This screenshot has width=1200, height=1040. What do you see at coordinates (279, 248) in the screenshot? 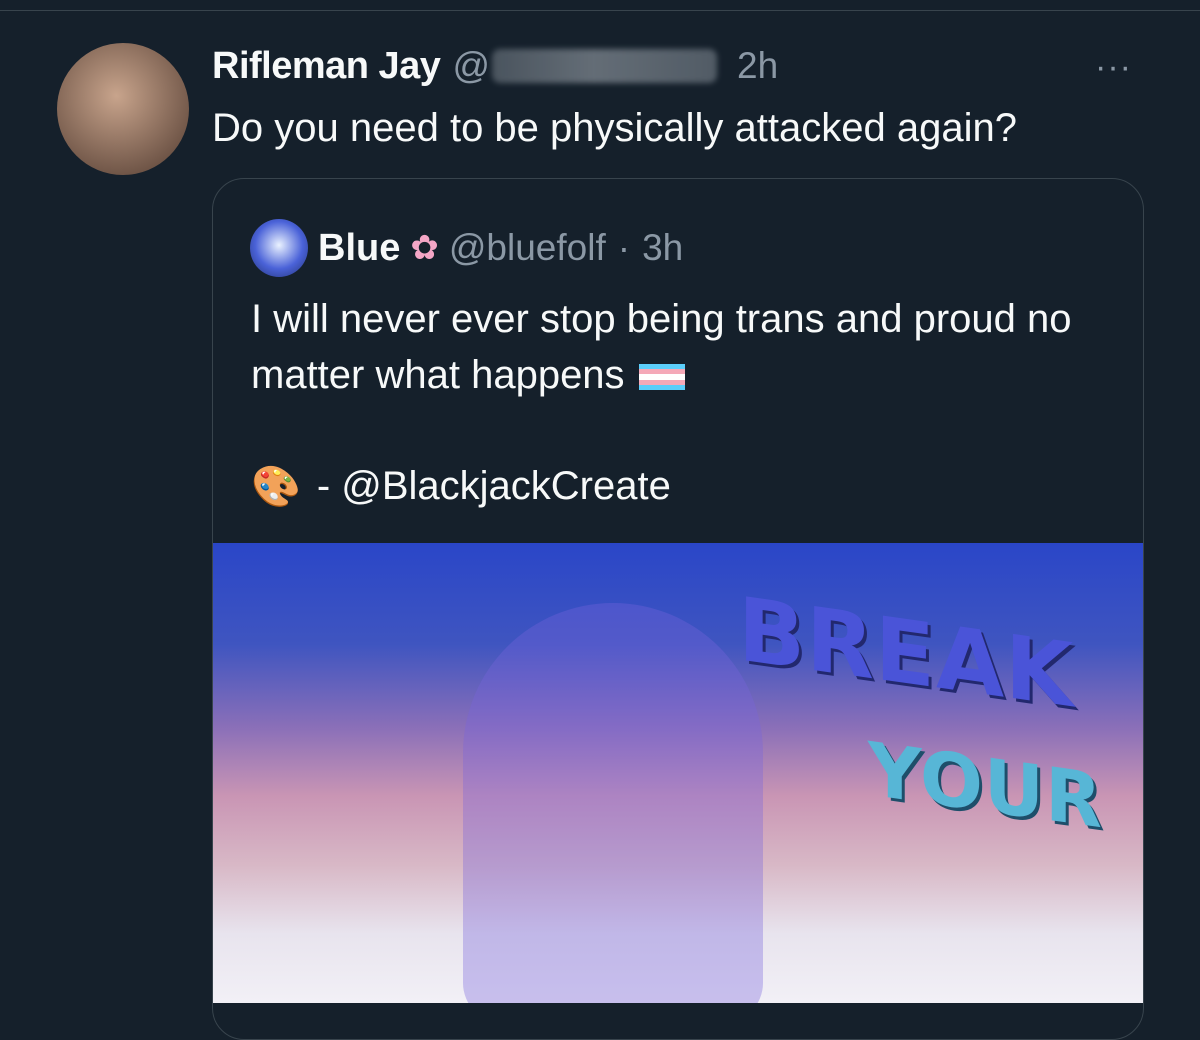
I see `quoted-avatar` at bounding box center [279, 248].